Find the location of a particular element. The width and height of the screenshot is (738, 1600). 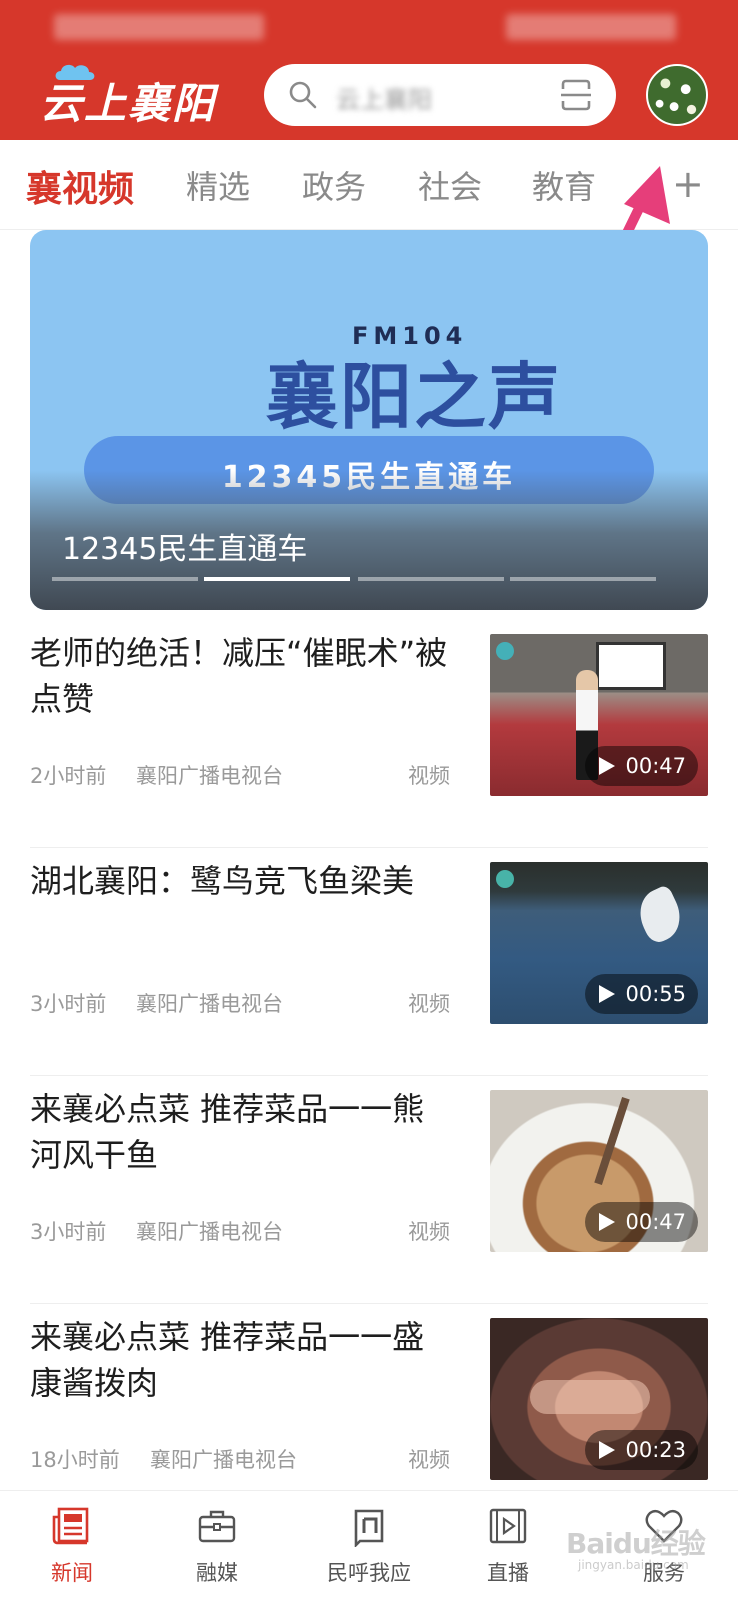

news-title: 来襄必点菜 推荐菜品一一熊河风干鱼 is located at coordinates (227, 1132).